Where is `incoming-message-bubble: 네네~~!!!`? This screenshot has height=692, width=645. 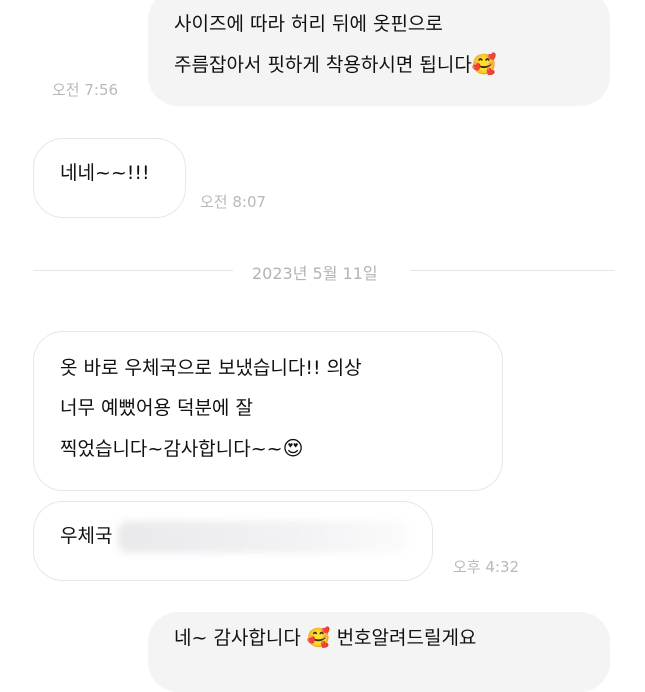 incoming-message-bubble: 네네~~!!! is located at coordinates (109, 178).